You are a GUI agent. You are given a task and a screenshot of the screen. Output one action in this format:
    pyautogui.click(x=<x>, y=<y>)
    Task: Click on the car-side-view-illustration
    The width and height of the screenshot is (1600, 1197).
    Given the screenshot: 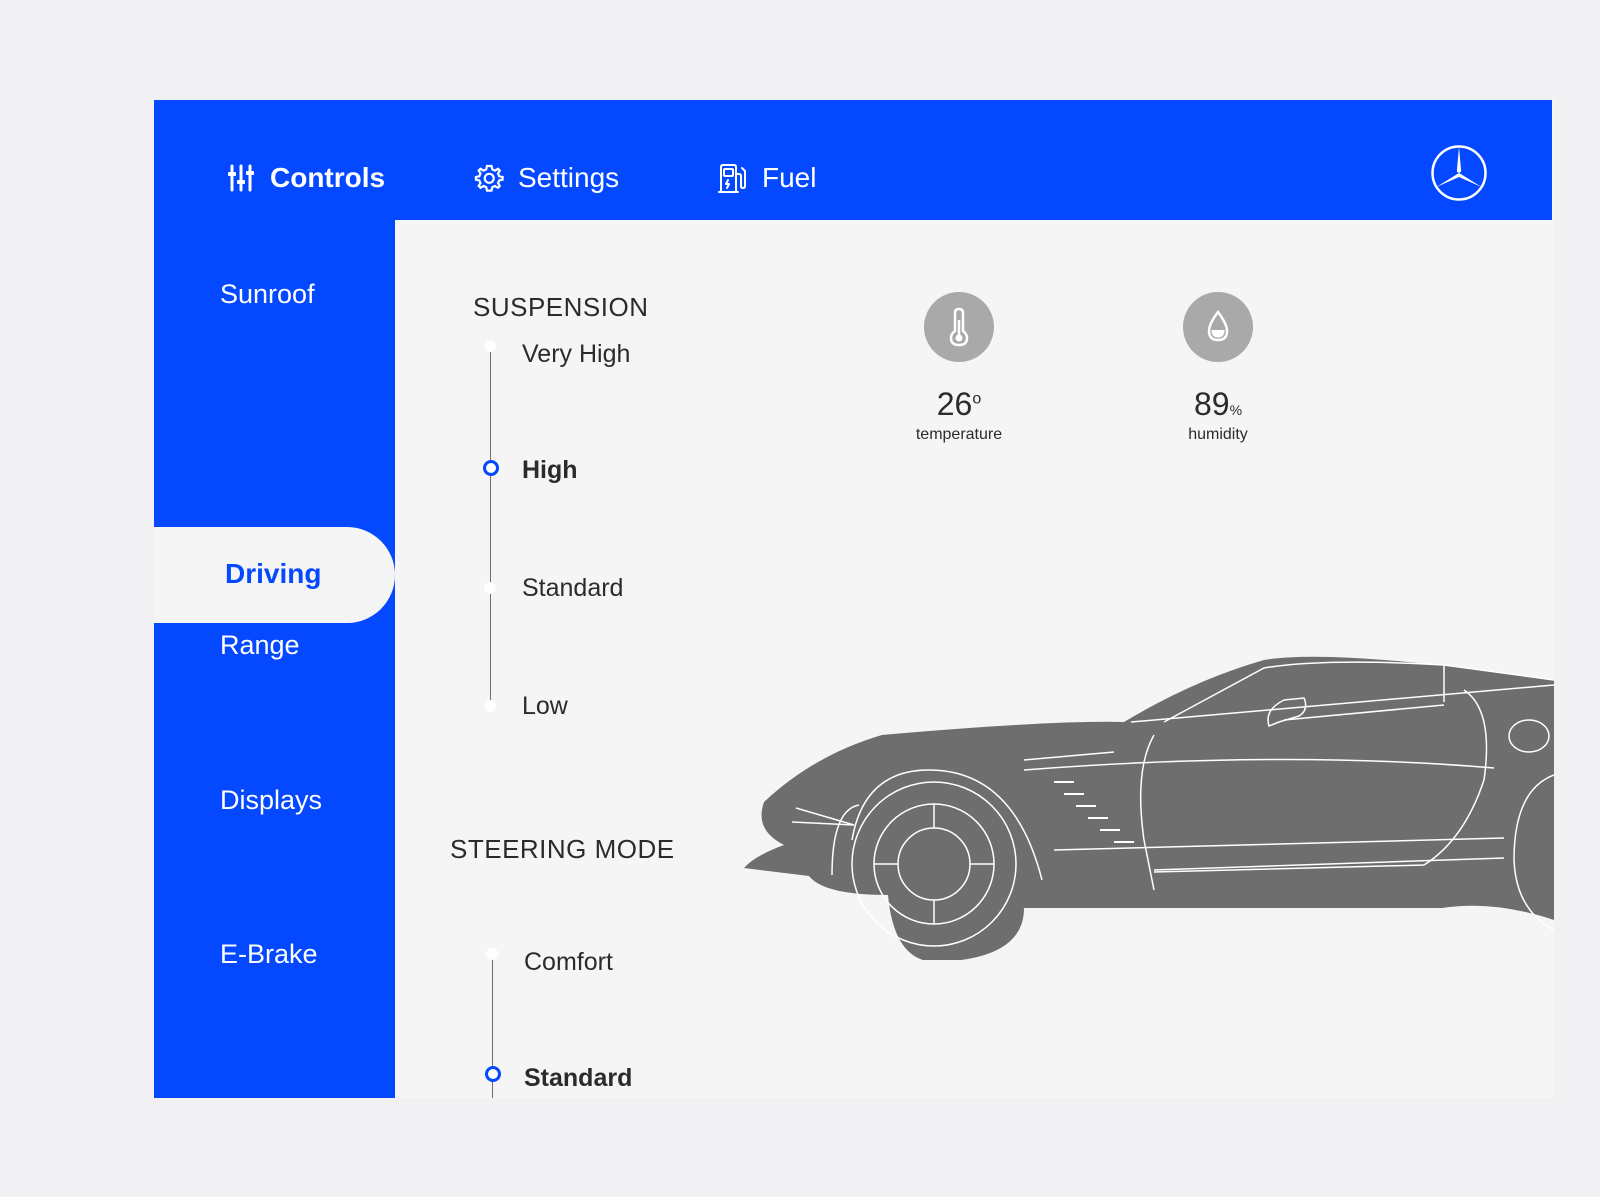 What is the action you would take?
    pyautogui.click(x=1149, y=808)
    